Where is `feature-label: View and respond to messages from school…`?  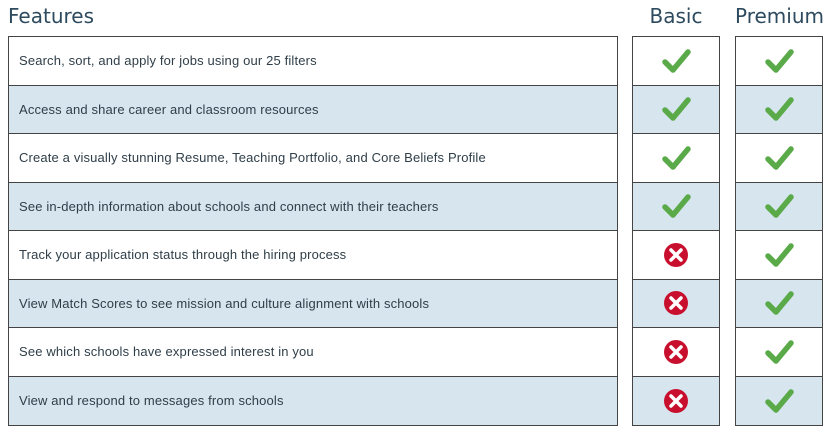
feature-label: View and respond to messages from school… is located at coordinates (151, 401).